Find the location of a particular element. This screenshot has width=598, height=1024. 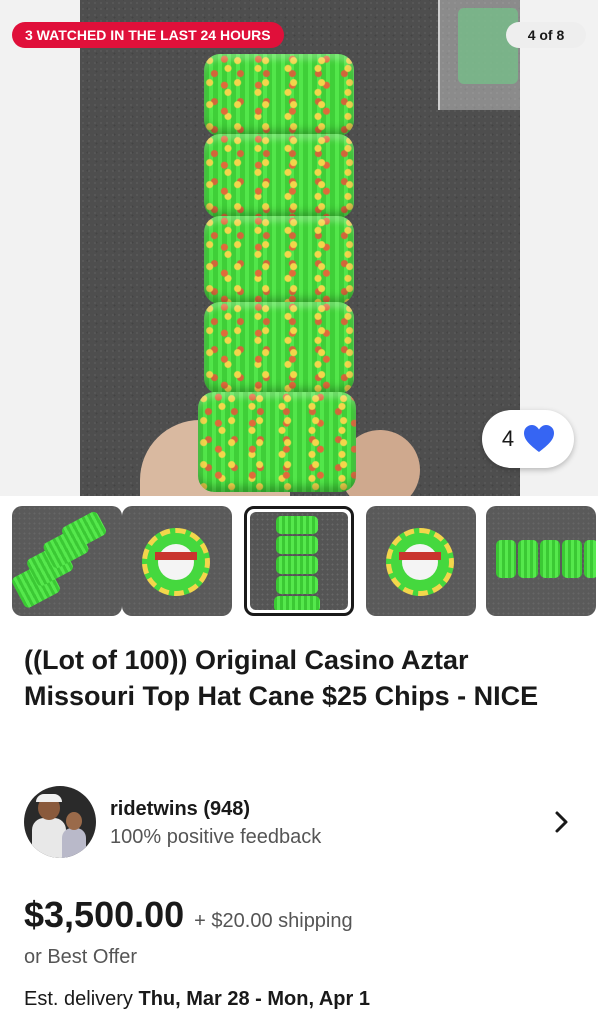

item-price: $3,500.00 is located at coordinates (104, 914).